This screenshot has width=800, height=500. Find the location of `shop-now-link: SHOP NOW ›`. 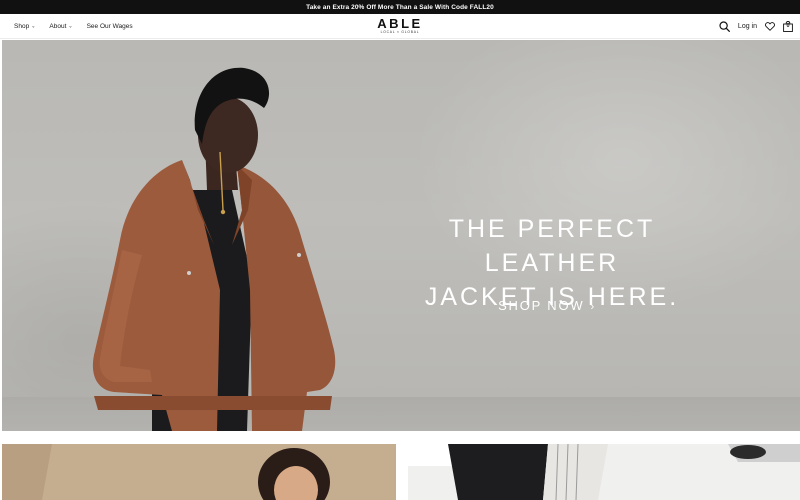

shop-now-link: SHOP NOW › is located at coordinates (547, 305).